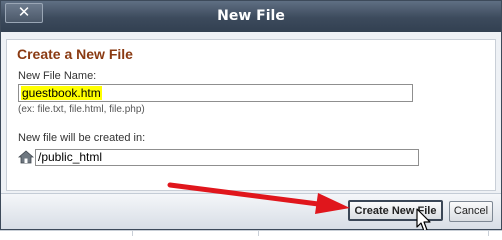 This screenshot has height=240, width=502. I want to click on file-name-label: New File Name:, so click(57, 76).